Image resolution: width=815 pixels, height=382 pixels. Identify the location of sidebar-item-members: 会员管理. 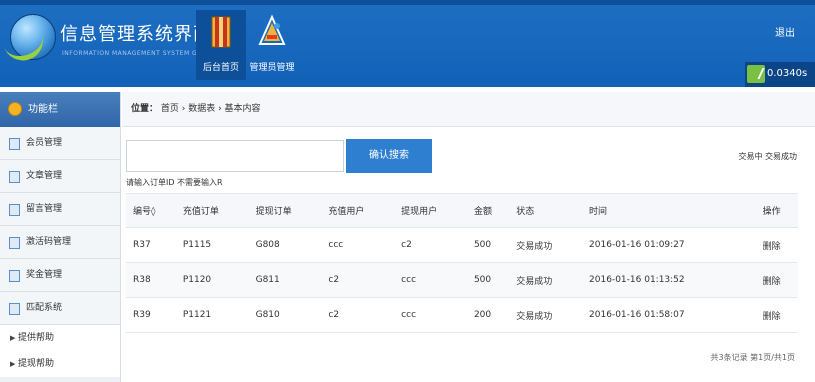
(60, 143).